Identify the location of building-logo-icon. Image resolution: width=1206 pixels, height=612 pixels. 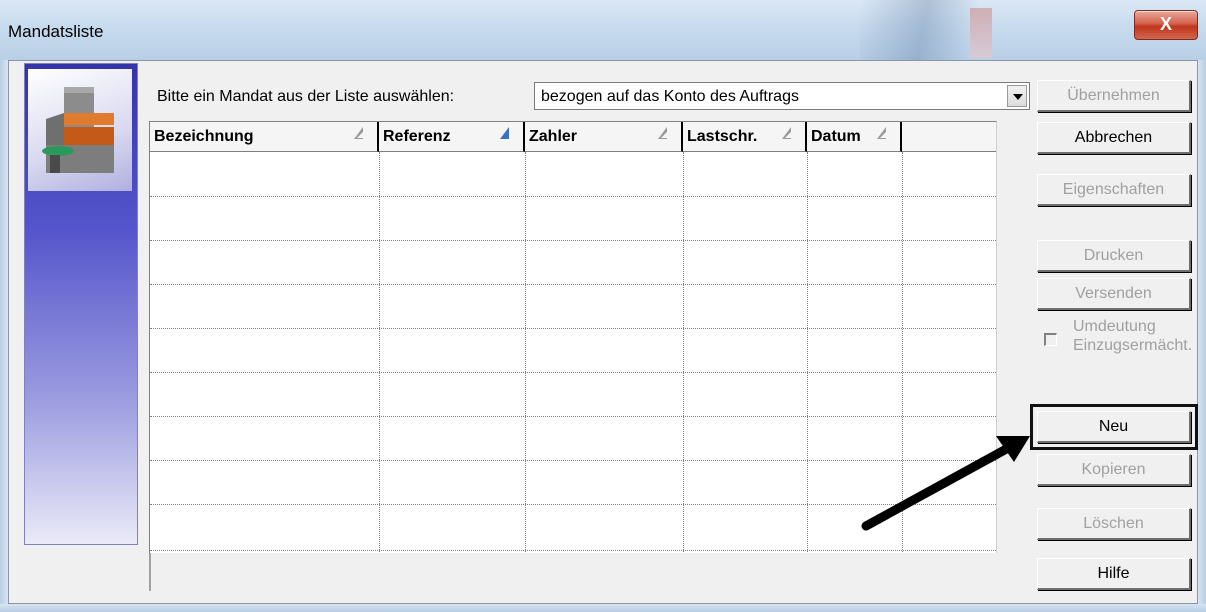
(78, 130).